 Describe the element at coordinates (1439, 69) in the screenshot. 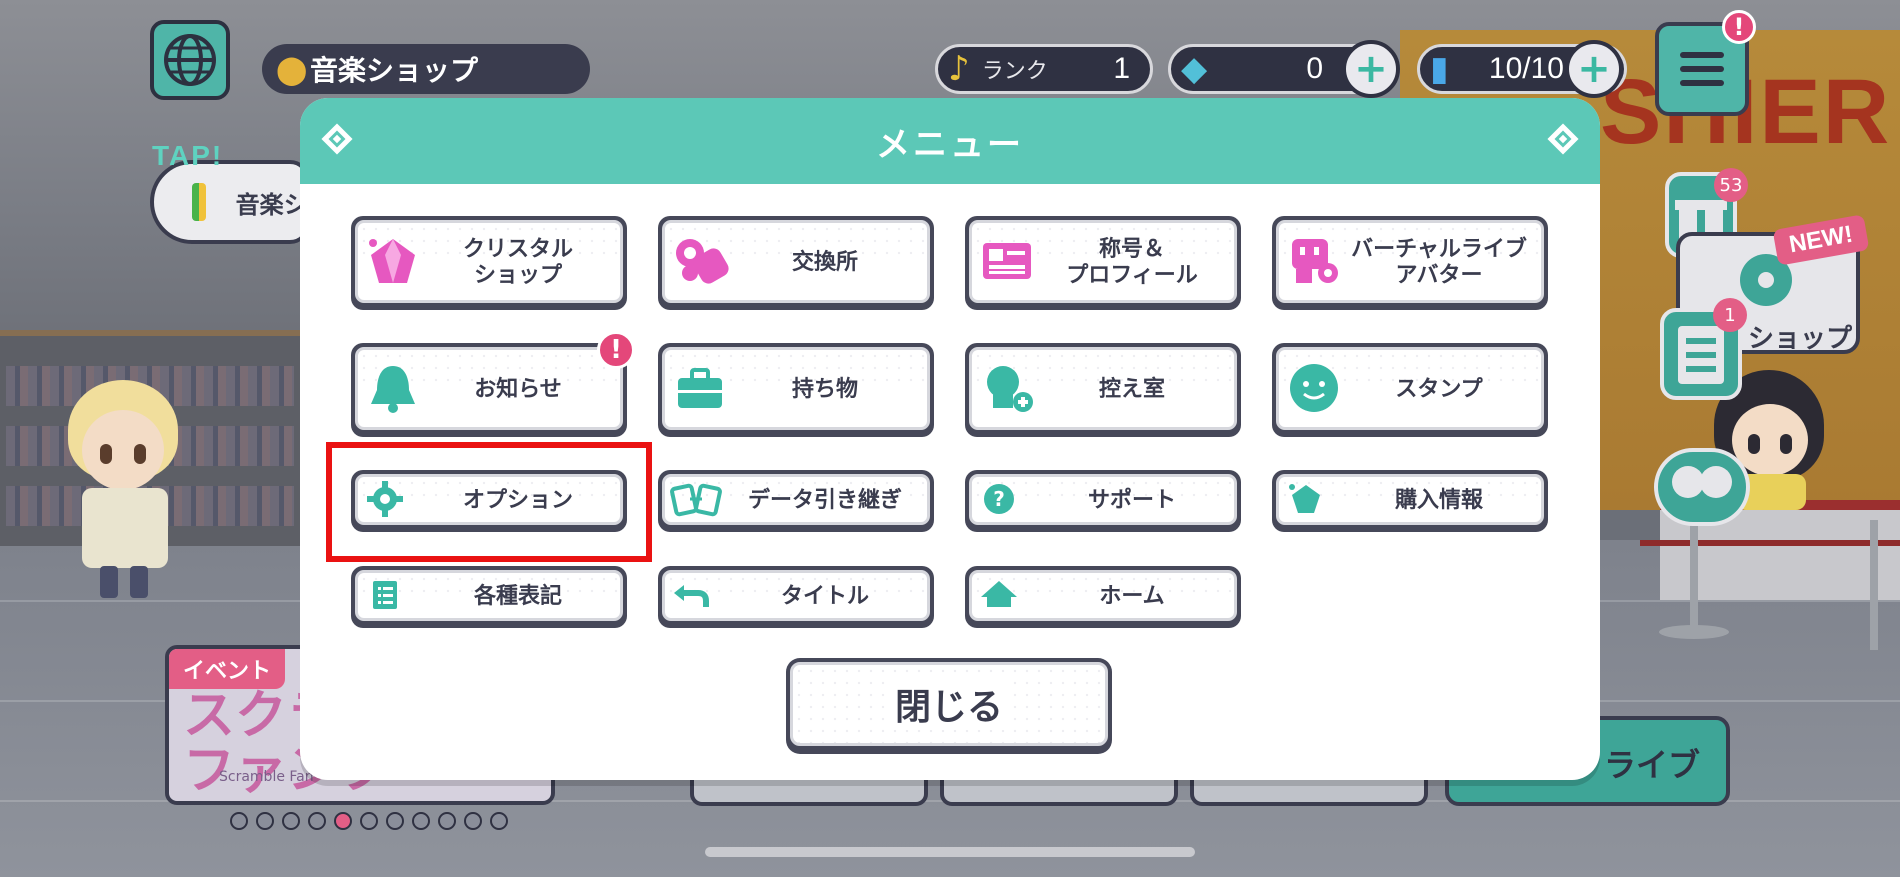

I see `stamina-card-icon: ▮` at that location.